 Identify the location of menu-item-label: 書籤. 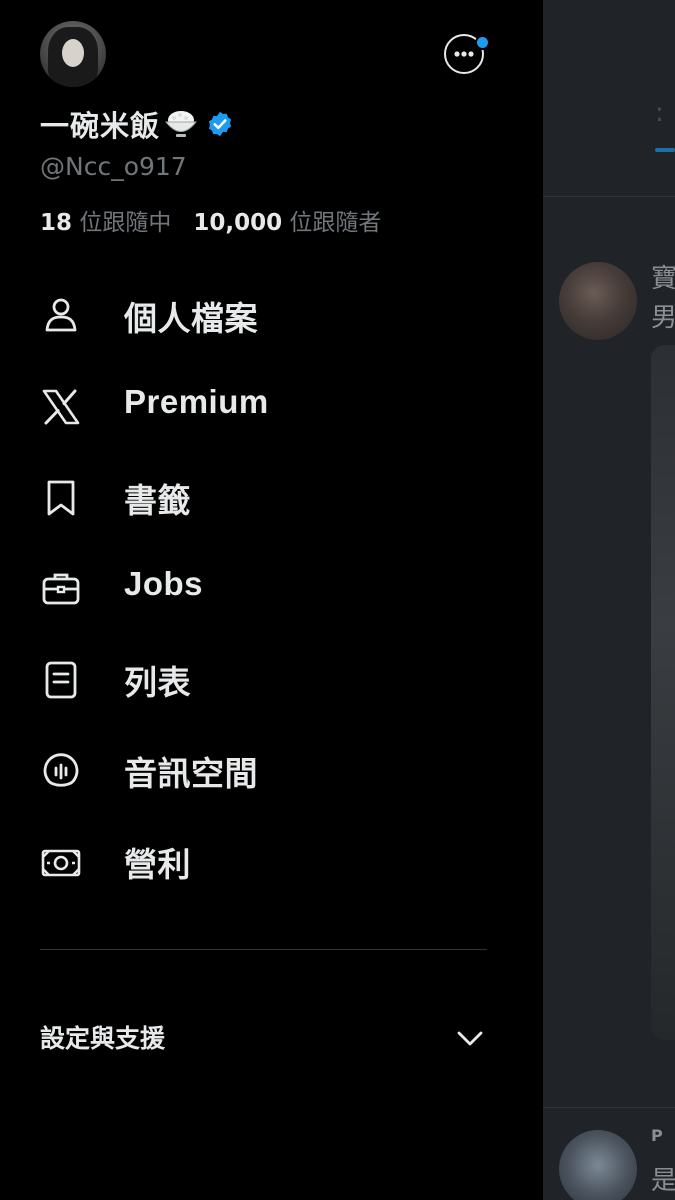
(157, 500).